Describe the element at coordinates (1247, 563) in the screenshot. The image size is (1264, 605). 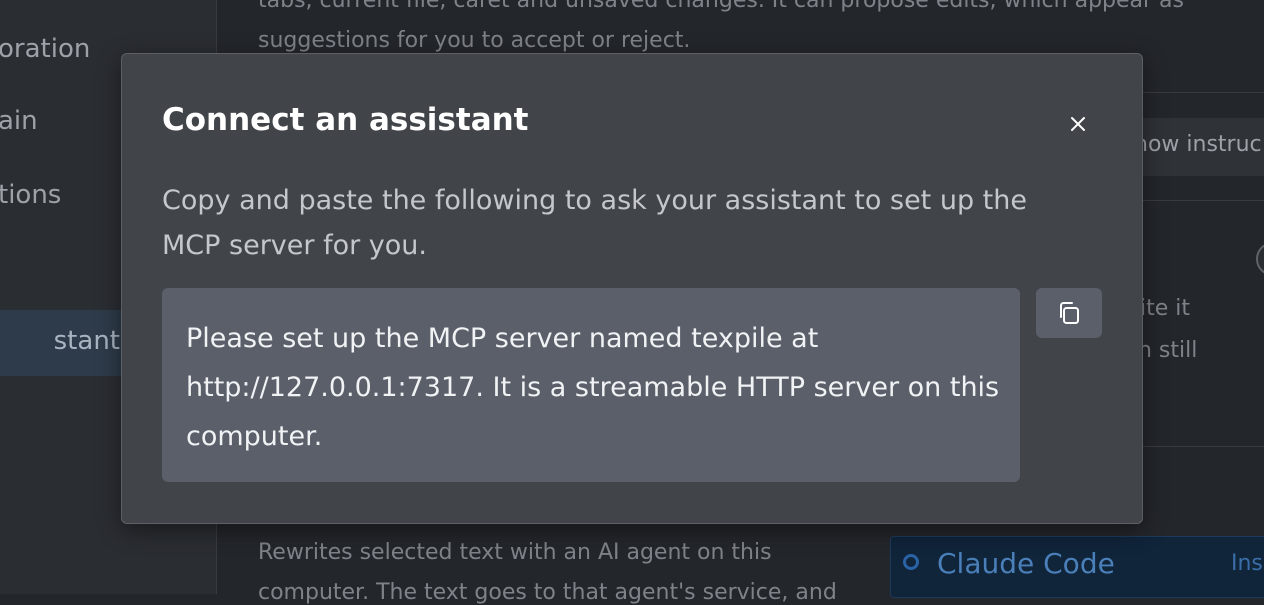
I see `install-link: Ins` at that location.